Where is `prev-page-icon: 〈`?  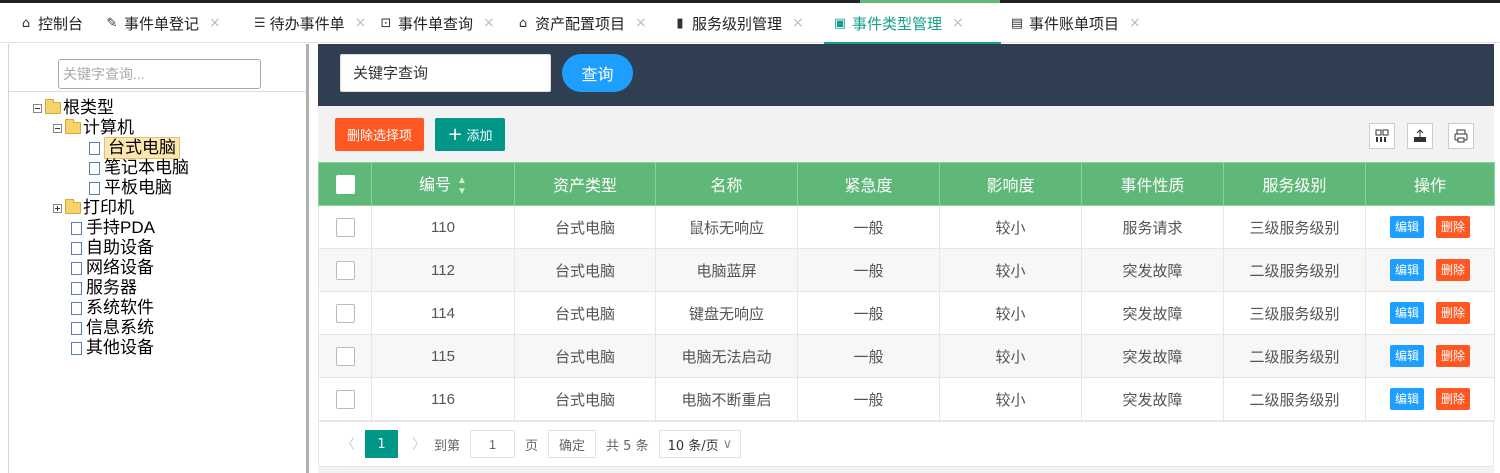
prev-page-icon: 〈 is located at coordinates (348, 444).